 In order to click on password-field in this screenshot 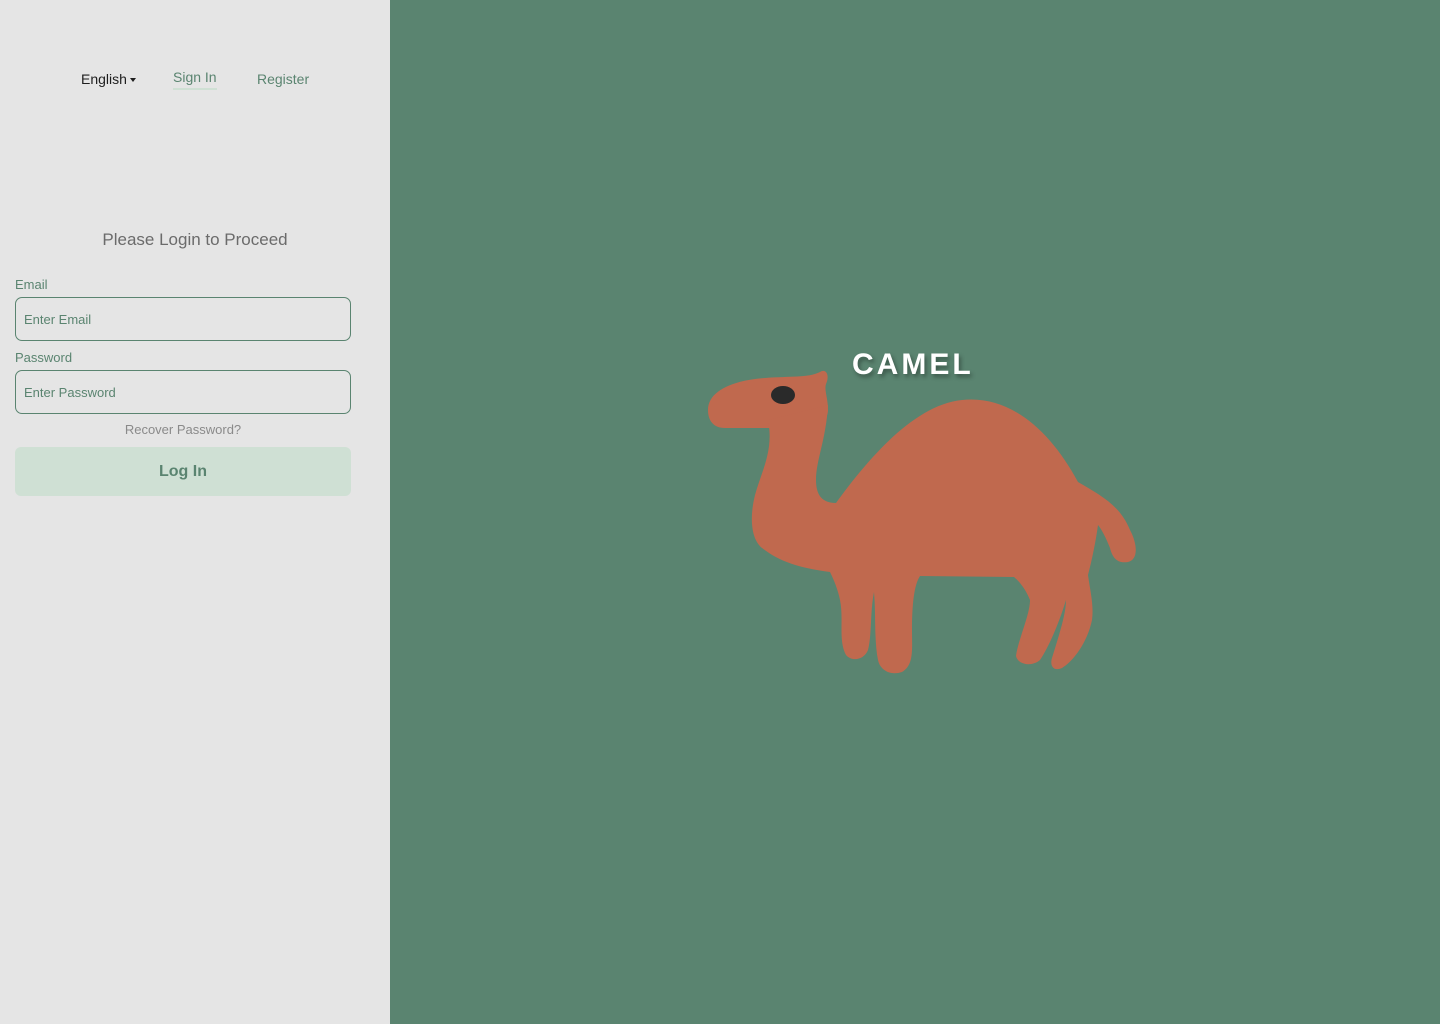, I will do `click(183, 392)`.